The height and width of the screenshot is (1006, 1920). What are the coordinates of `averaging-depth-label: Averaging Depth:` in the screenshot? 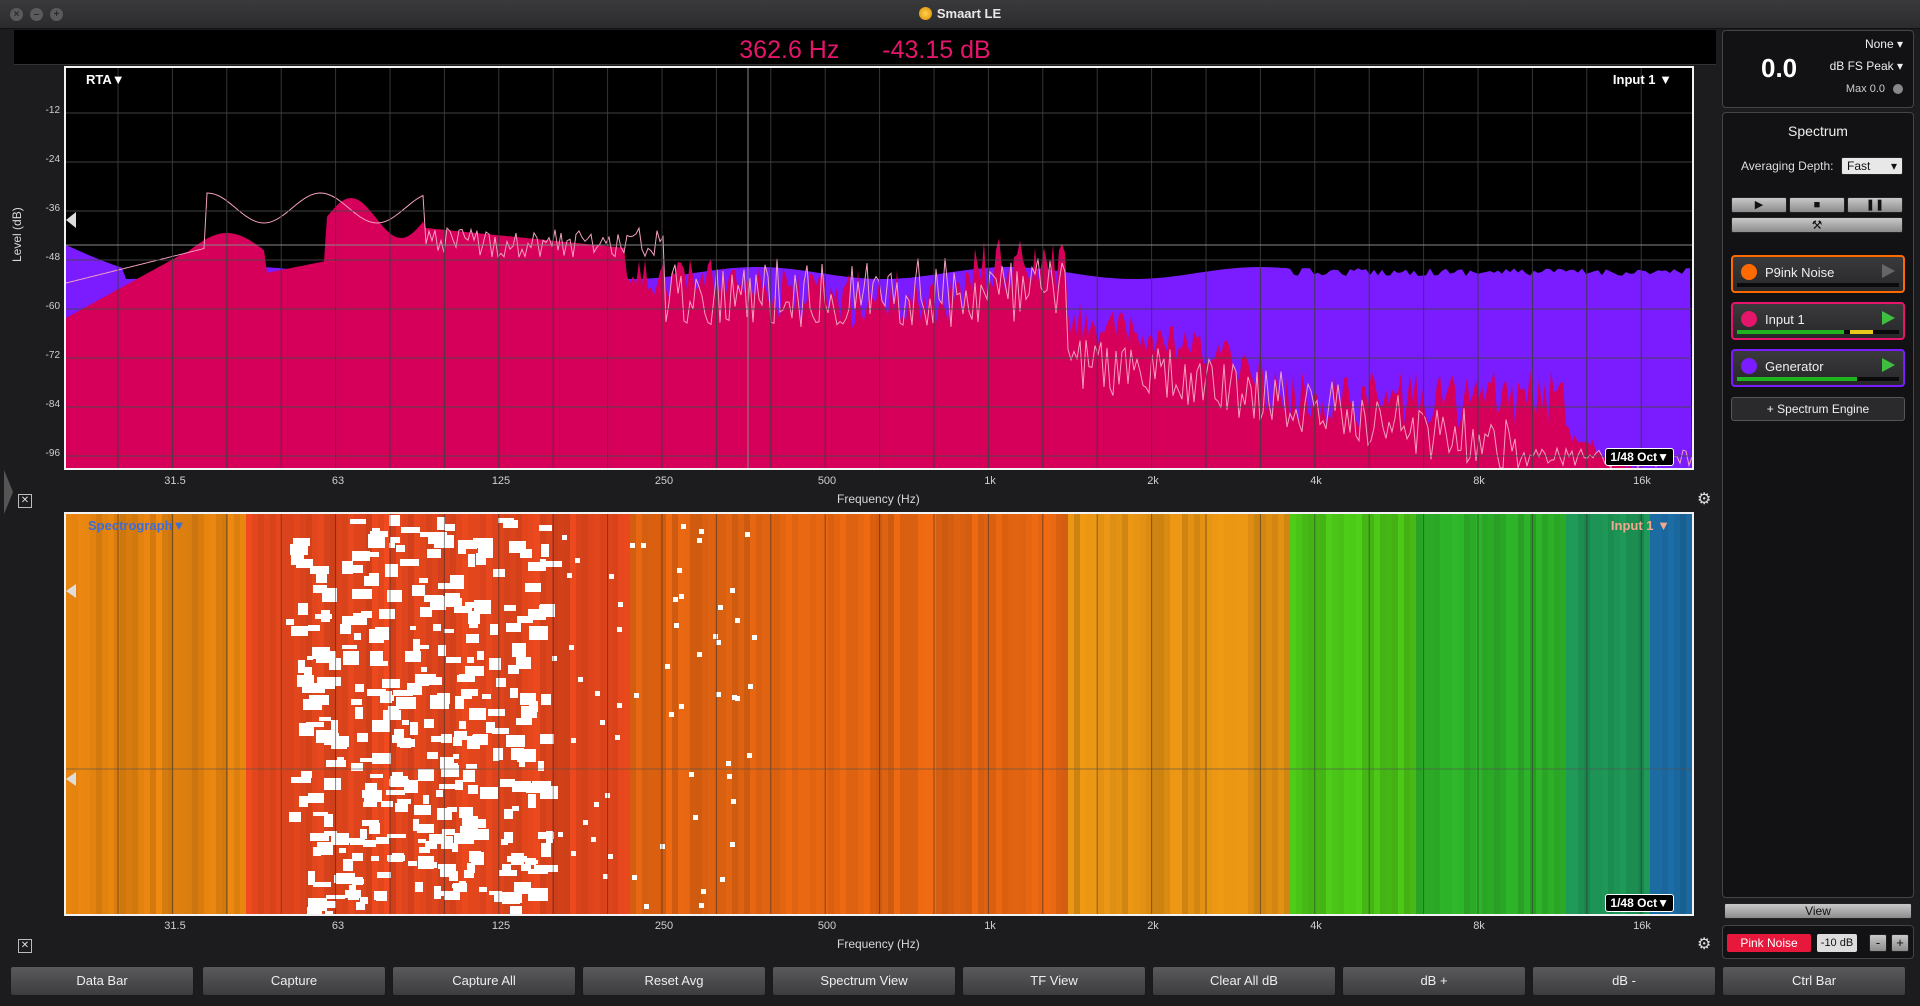 It's located at (1787, 166).